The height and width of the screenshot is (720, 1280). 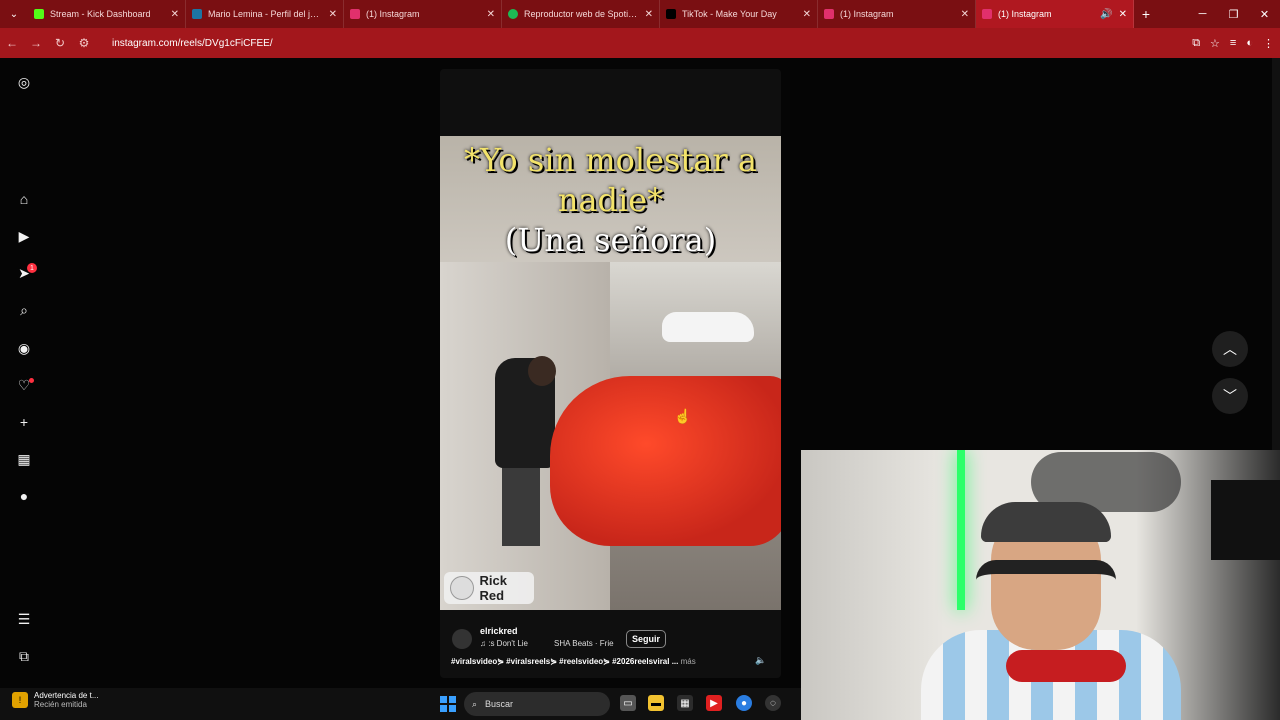 What do you see at coordinates (584, 643) in the screenshot?
I see `audio-track-secondary: SHA Beats · Frie` at bounding box center [584, 643].